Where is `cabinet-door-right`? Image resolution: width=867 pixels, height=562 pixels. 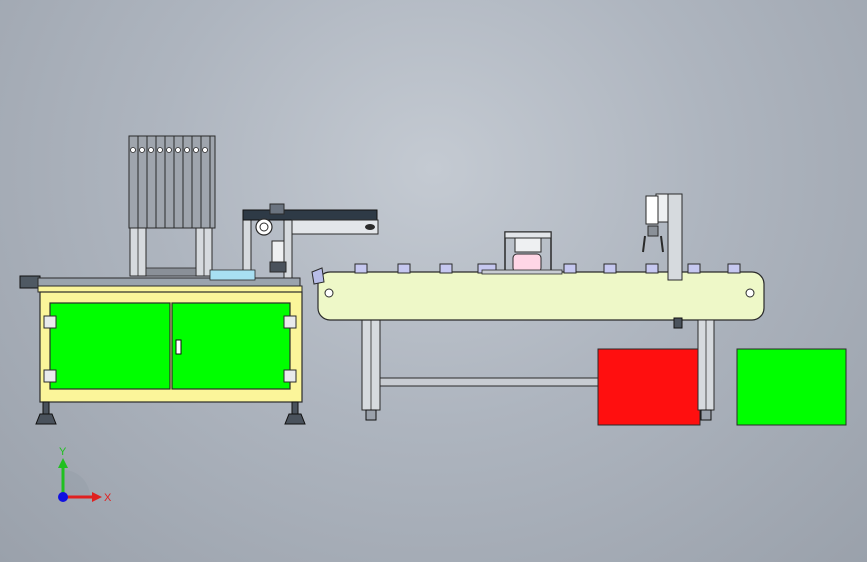
cabinet-door-right is located at coordinates (231, 346).